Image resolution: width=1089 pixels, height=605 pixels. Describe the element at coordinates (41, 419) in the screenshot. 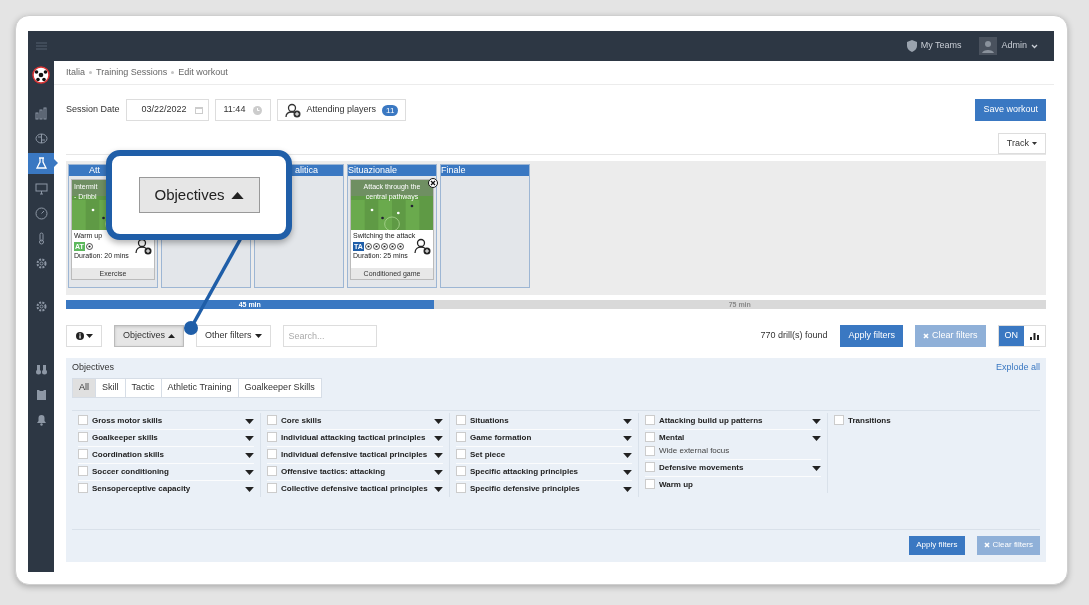

I see `bell-icon` at that location.